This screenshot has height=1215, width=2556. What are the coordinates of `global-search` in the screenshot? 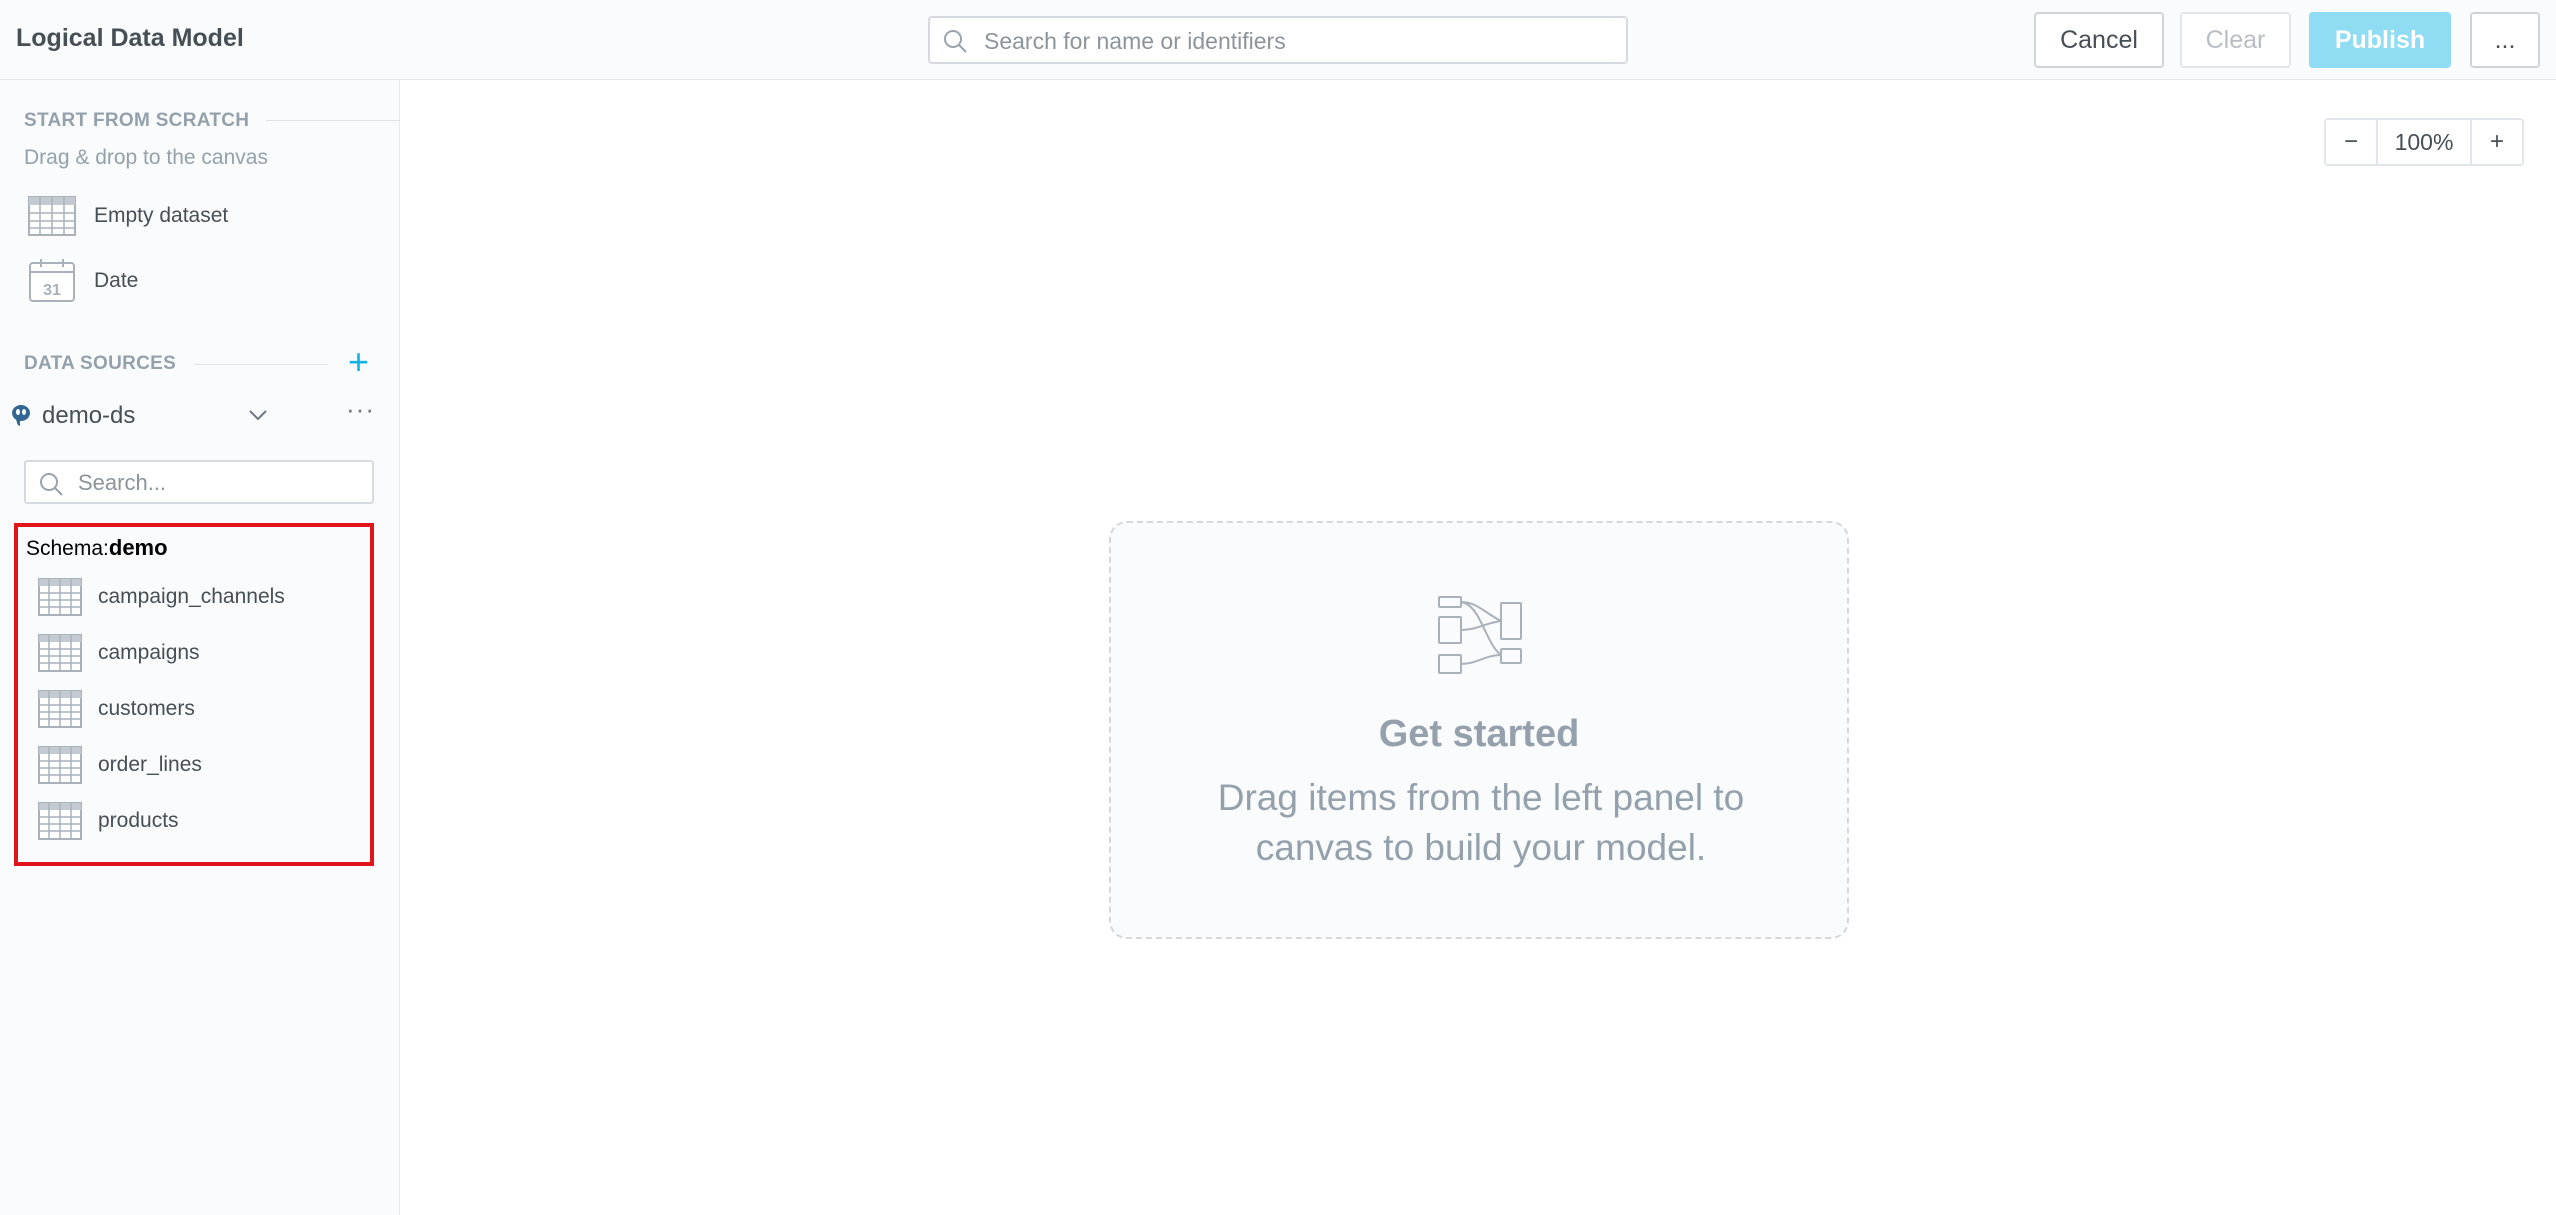 It's located at (1278, 40).